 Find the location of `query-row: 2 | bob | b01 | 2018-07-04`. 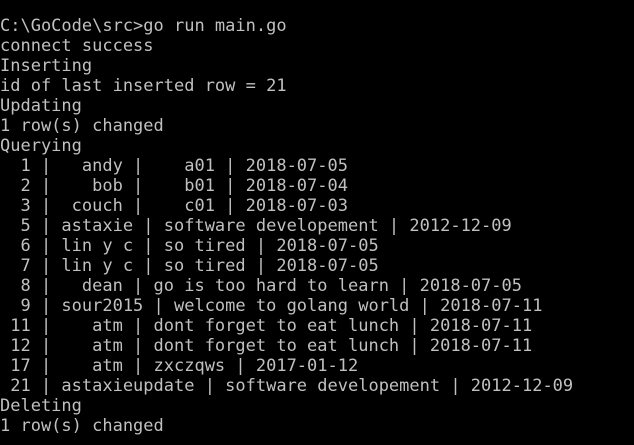

query-row: 2 | bob | b01 | 2018-07-04 is located at coordinates (174, 186).